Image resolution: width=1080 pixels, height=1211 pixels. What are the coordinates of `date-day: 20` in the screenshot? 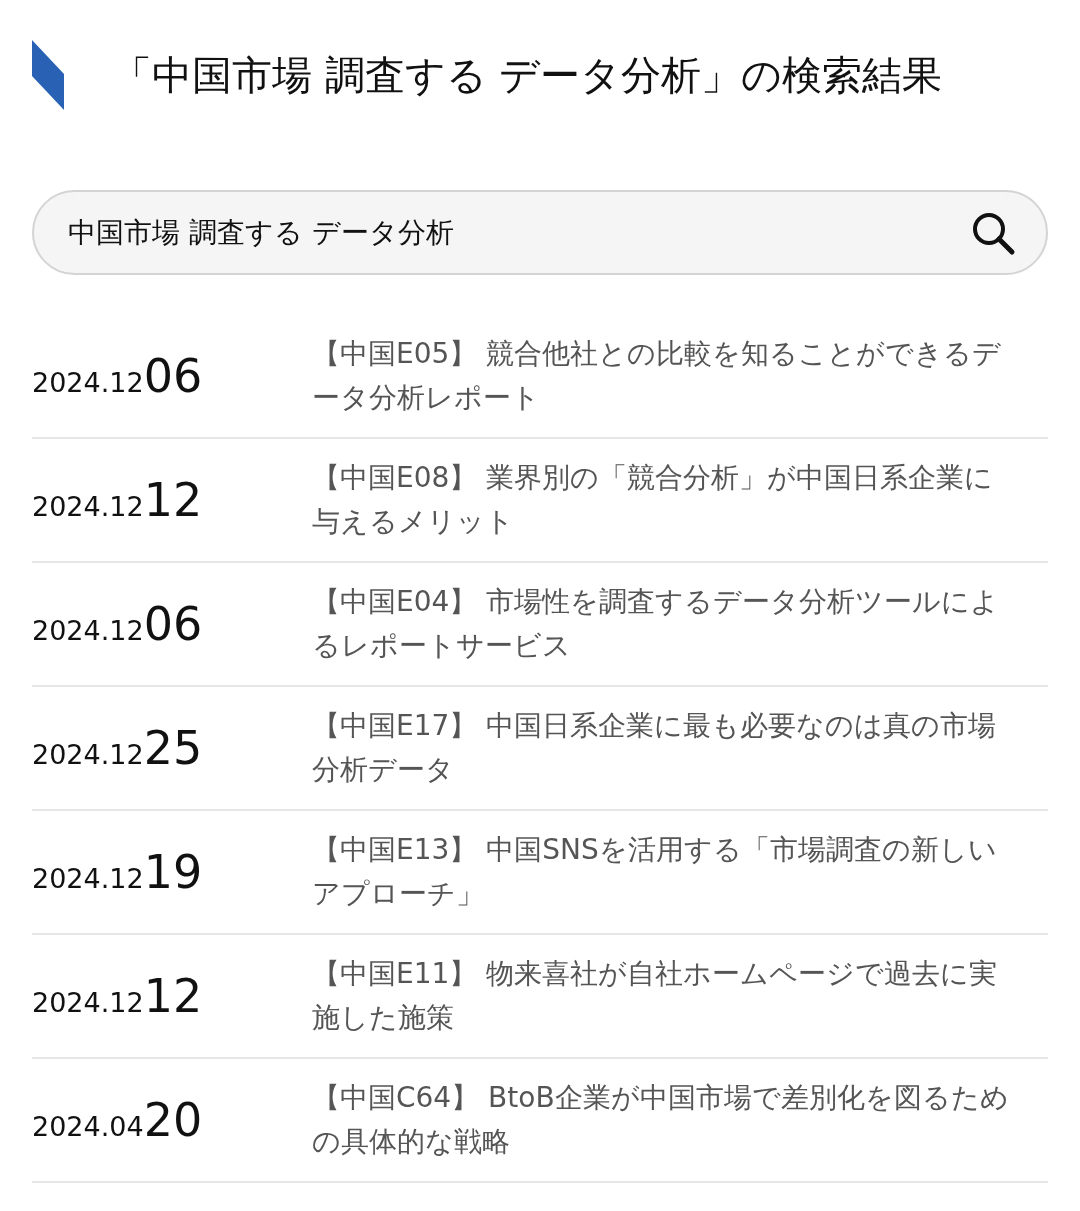 It's located at (173, 1120).